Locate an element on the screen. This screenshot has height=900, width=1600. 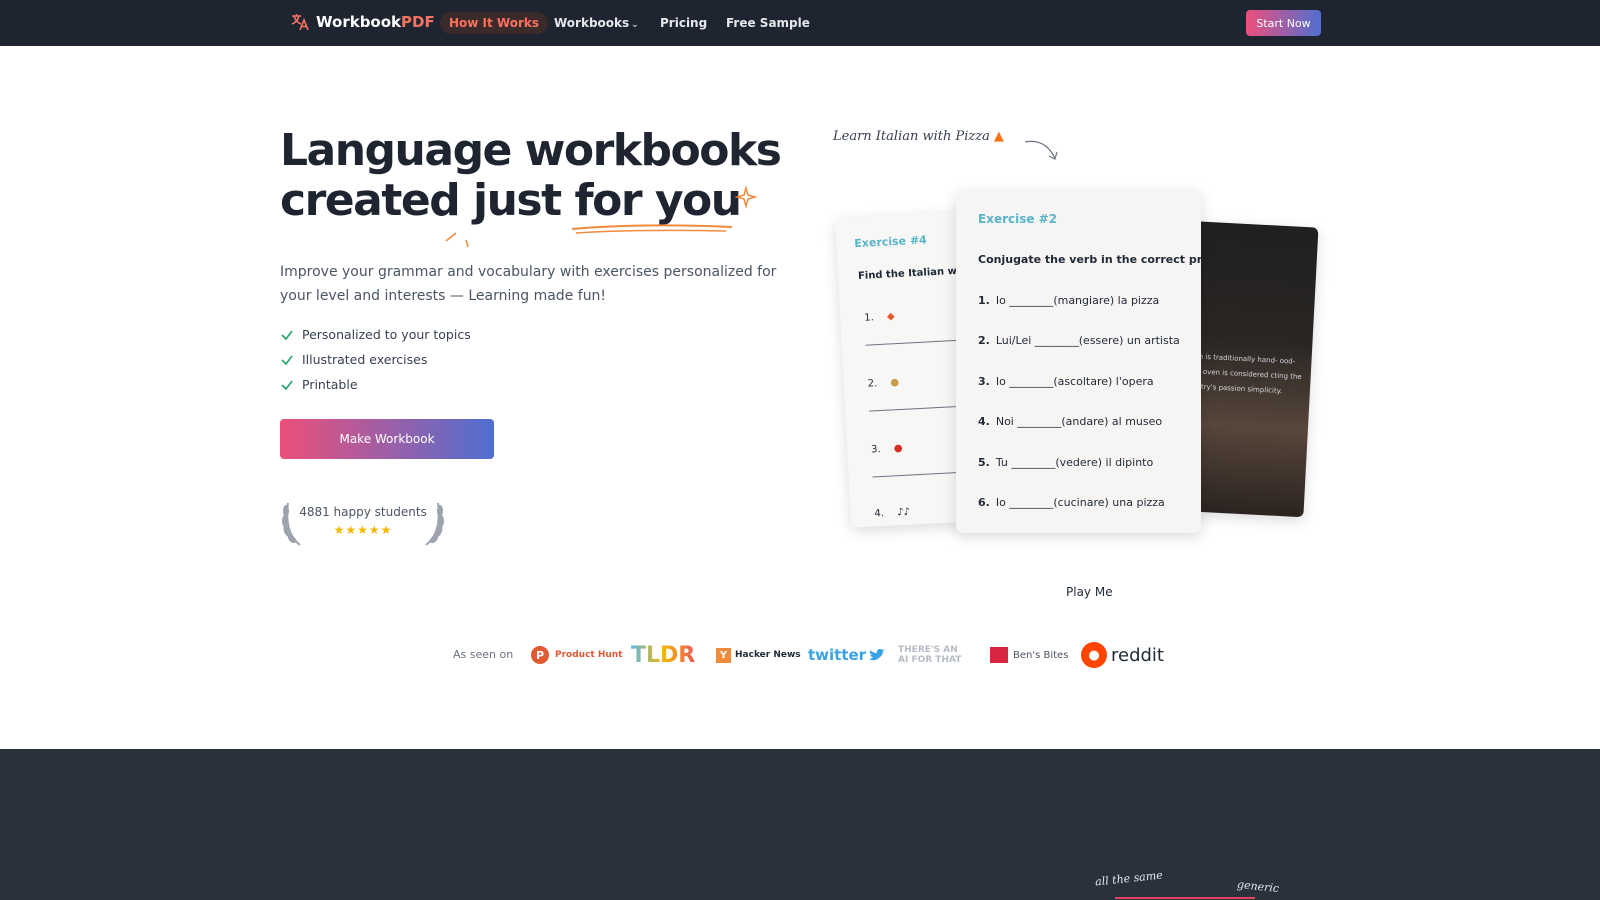
make-workbook-button: Make Workbook is located at coordinates (387, 439).